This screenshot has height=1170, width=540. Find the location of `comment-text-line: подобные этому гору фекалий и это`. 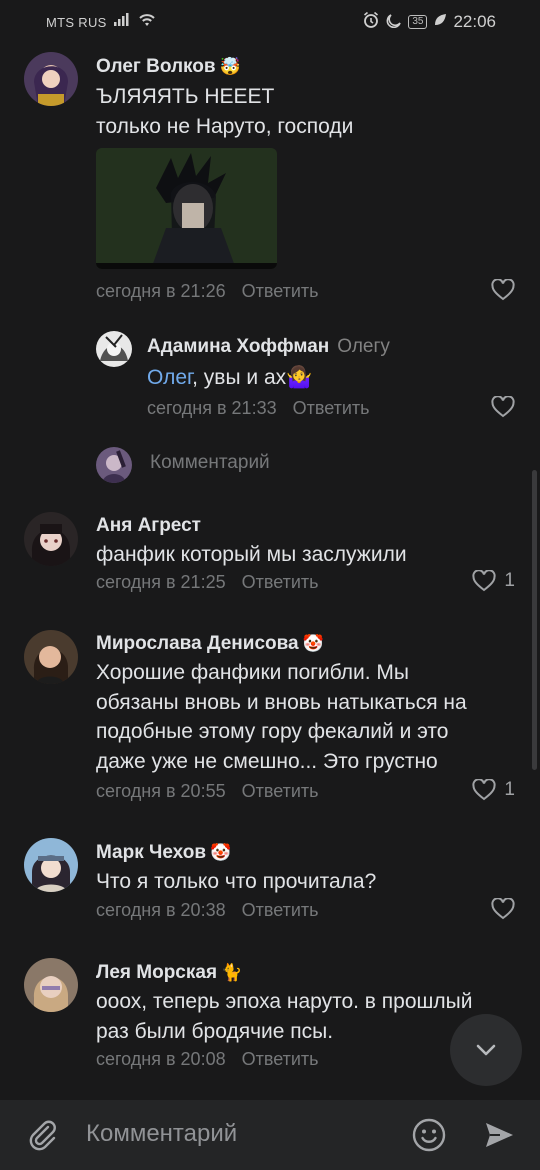

comment-text-line: подобные этому гору фекалий и это is located at coordinates (272, 731).